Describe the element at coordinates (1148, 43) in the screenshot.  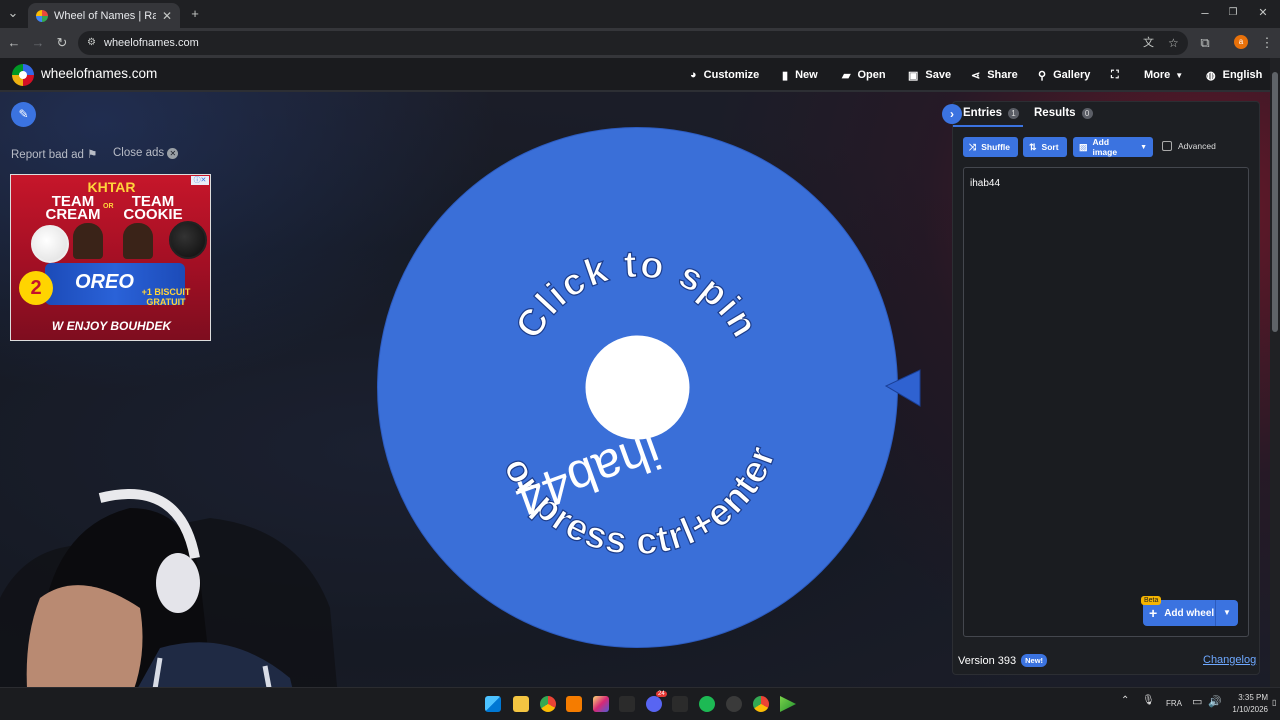
I see `translate-icon: 文` at that location.